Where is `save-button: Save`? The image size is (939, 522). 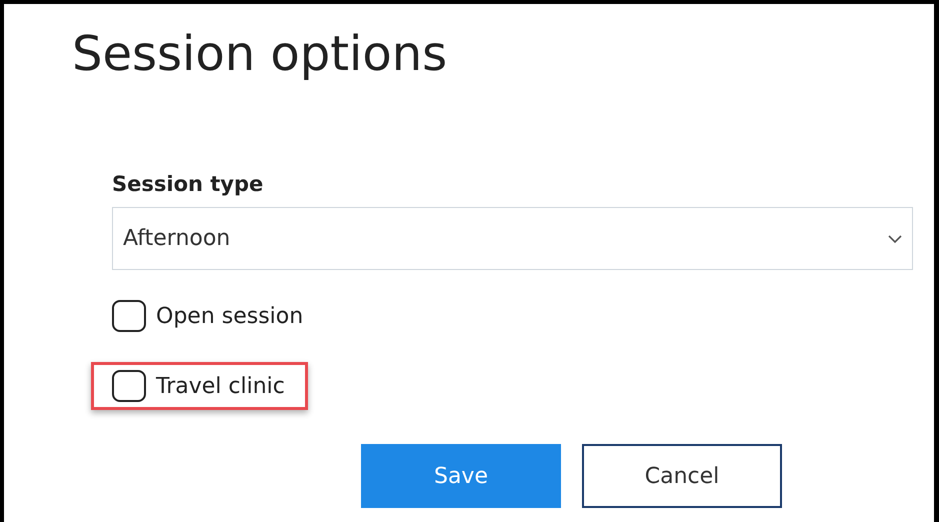
save-button: Save is located at coordinates (461, 476).